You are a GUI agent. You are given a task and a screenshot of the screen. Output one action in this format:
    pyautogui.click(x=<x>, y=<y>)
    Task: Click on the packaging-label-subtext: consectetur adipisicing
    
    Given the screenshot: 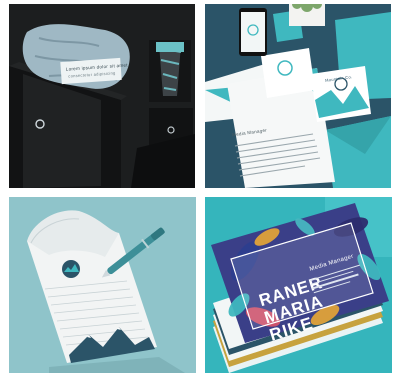 What is the action you would take?
    pyautogui.click(x=92, y=74)
    